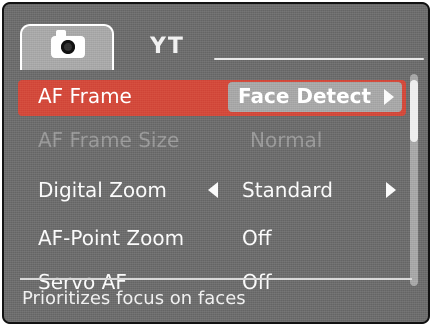  I want to click on camera-icon, so click(68, 44).